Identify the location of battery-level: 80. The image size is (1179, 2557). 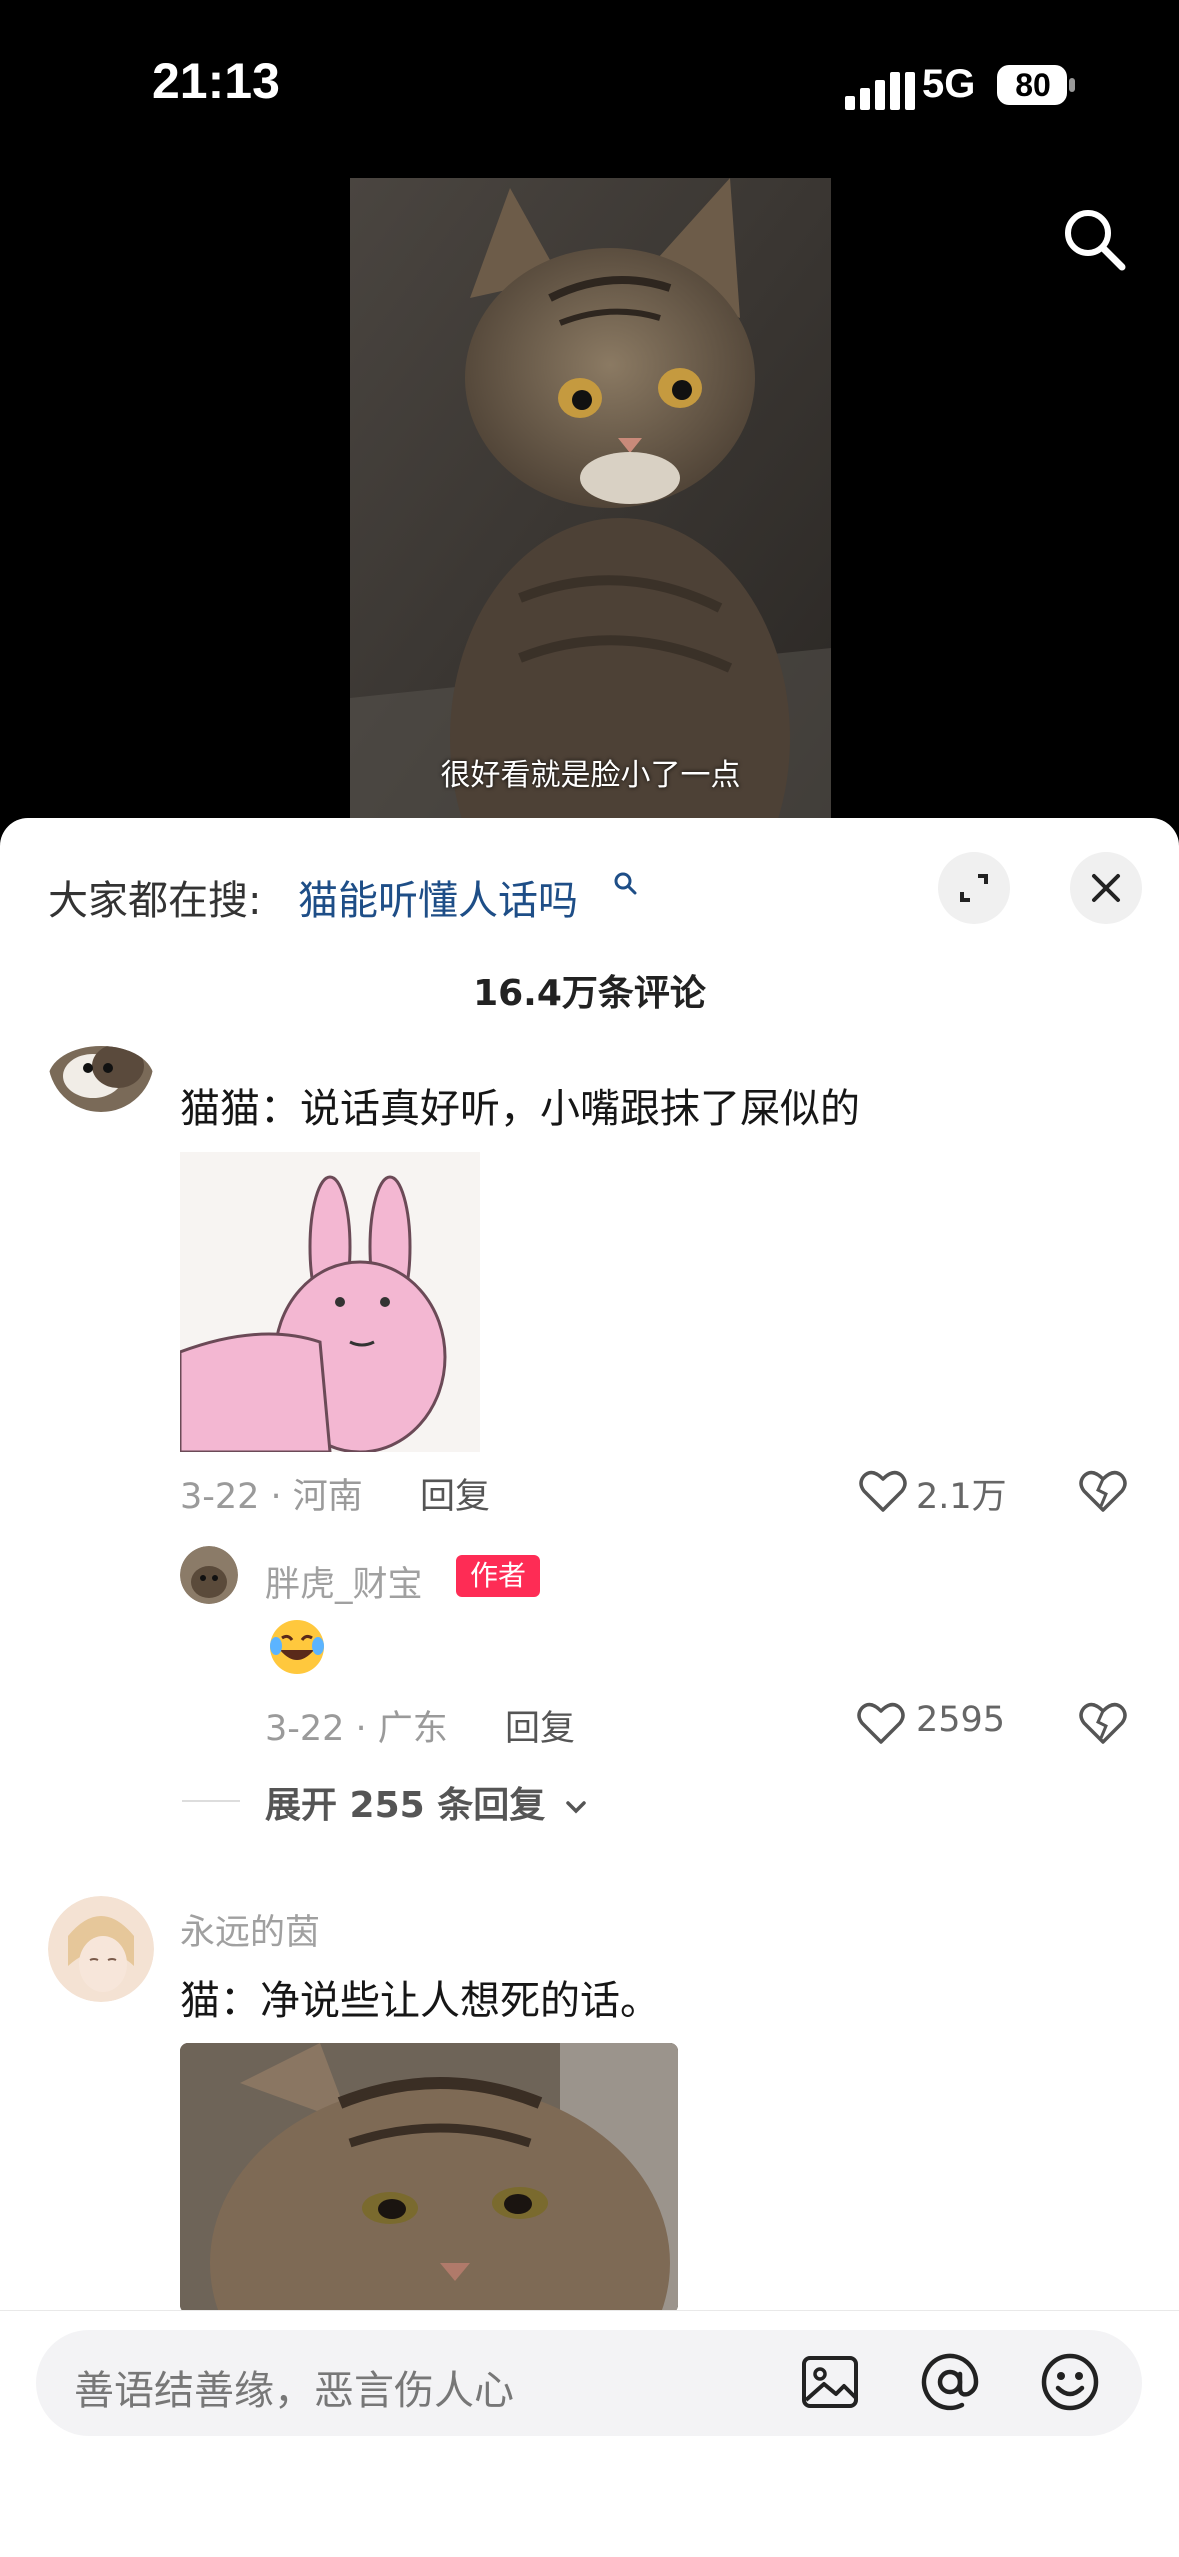
(1033, 85).